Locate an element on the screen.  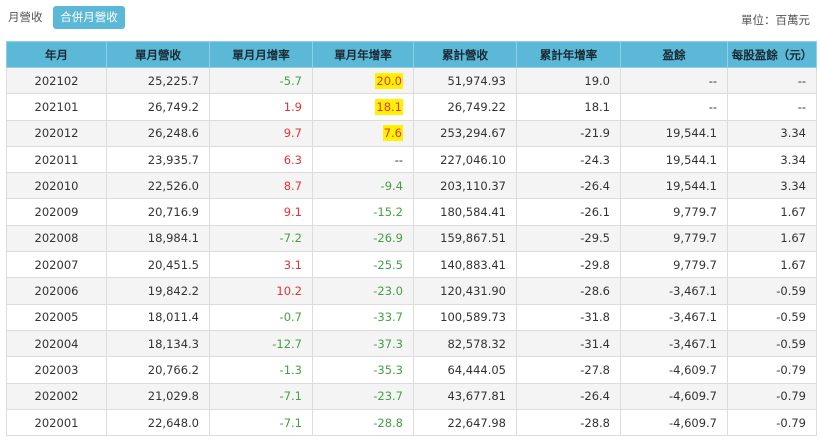
cell-cumulative-revenue-value: 64,444.05 is located at coordinates (476, 369).